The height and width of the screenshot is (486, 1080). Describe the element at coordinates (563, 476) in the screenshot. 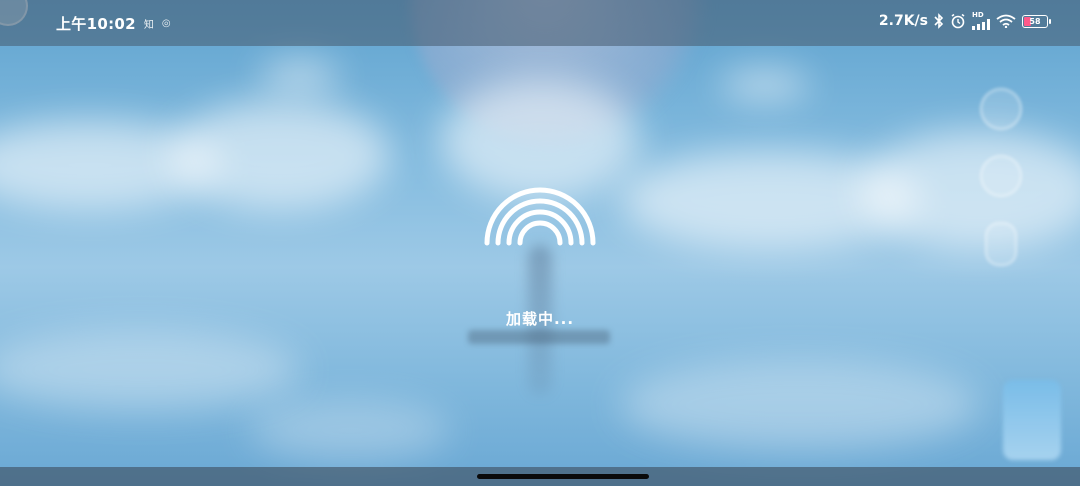

I see `home-indicator` at that location.